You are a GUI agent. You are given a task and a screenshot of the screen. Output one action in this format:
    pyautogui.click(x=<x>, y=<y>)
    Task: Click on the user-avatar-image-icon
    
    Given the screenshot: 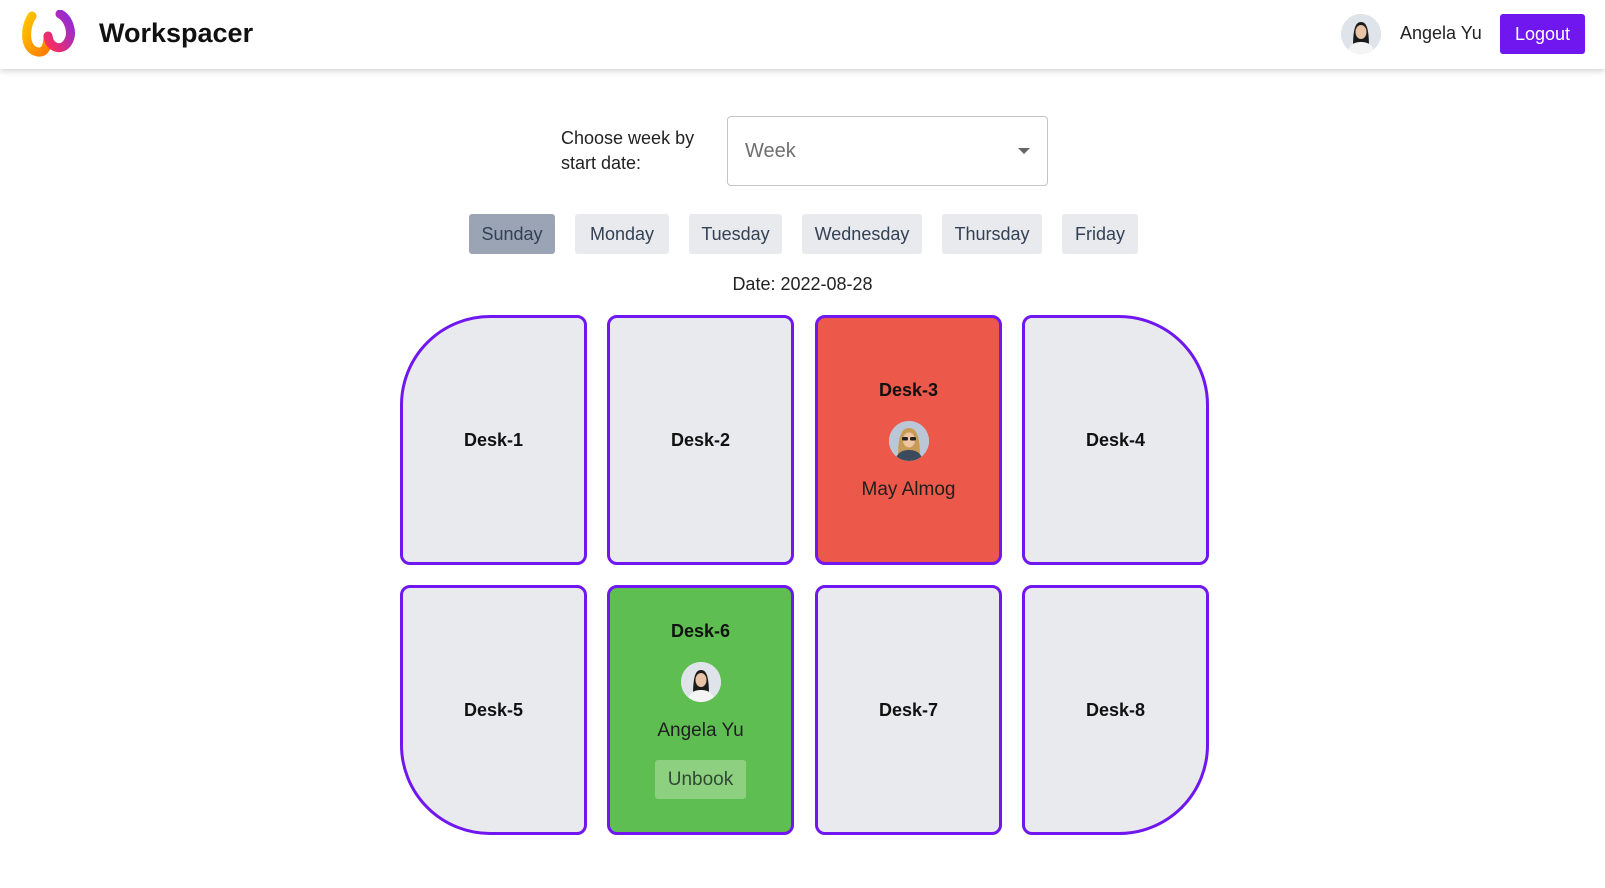 What is the action you would take?
    pyautogui.click(x=1361, y=34)
    